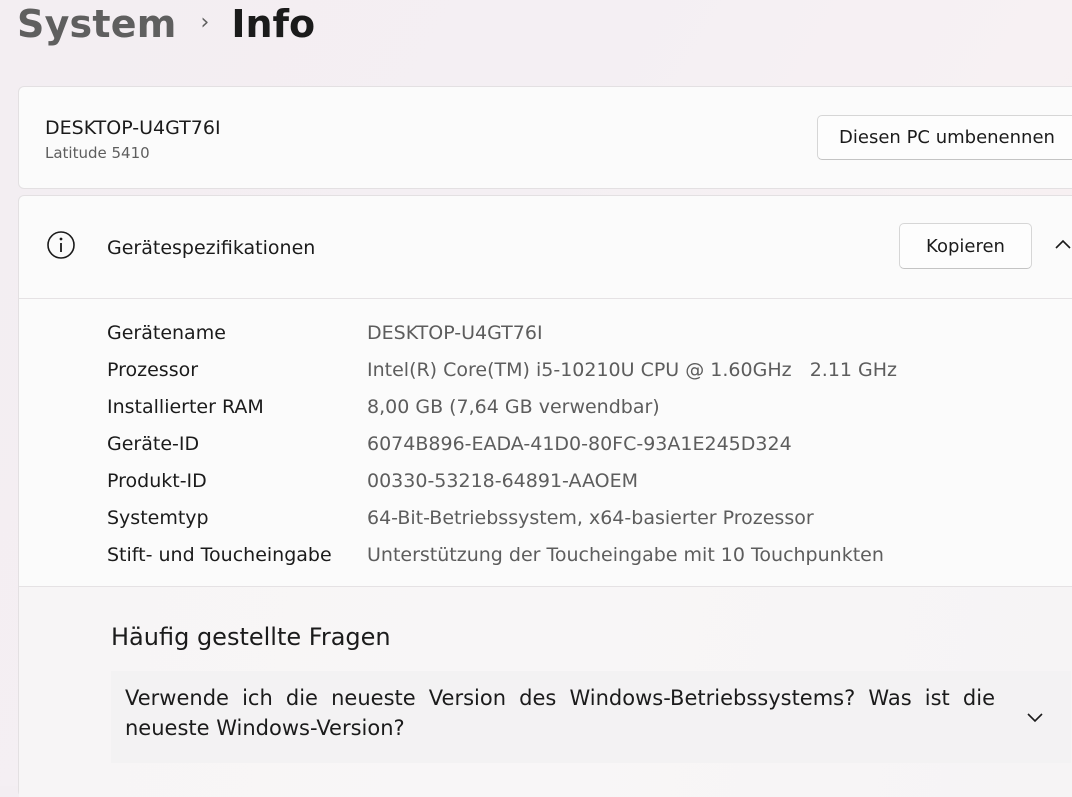 This screenshot has height=797, width=1072. Describe the element at coordinates (273, 24) in the screenshot. I see `page-title: Info` at that location.